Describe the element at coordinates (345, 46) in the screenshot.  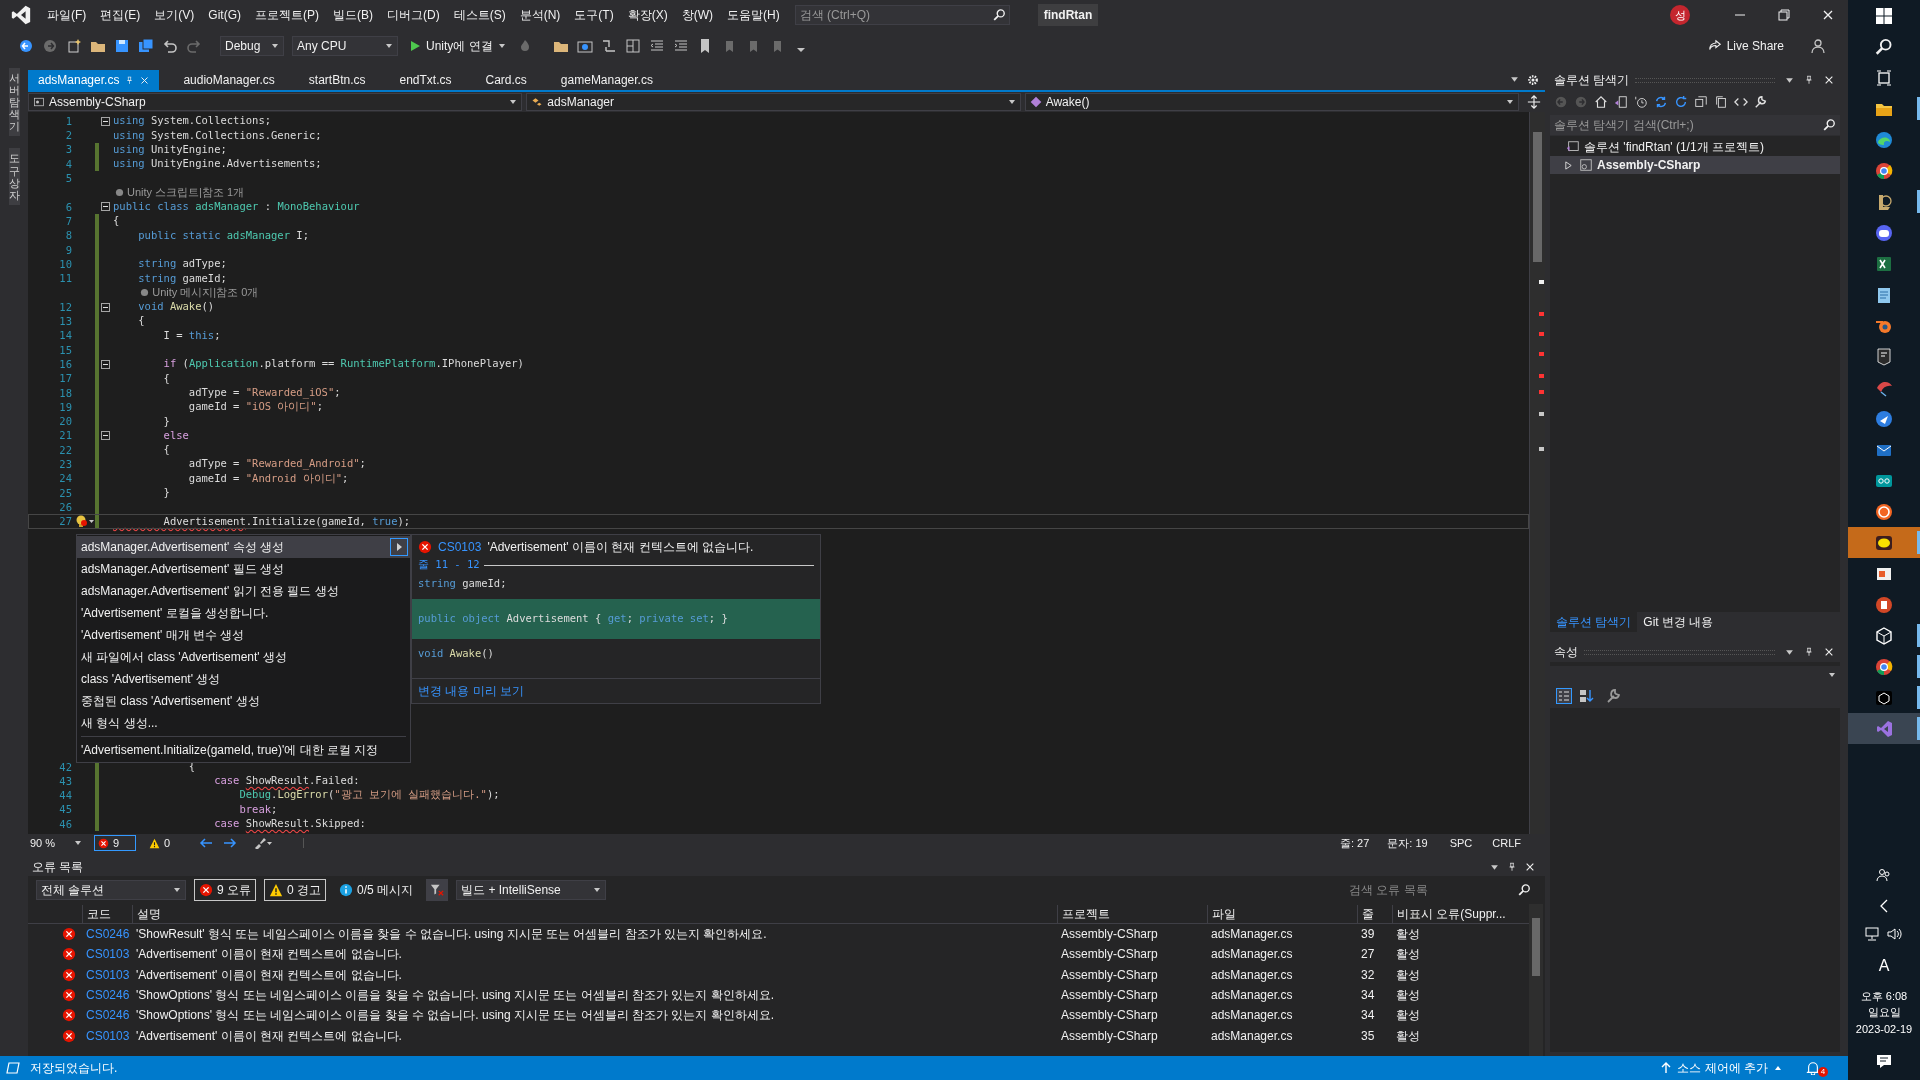
I see `platform-dropdown: Any CPU` at that location.